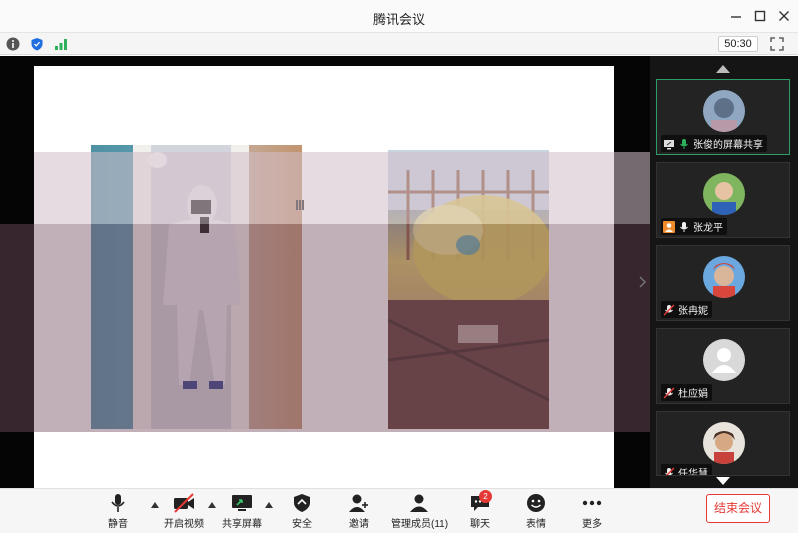  I want to click on mic-on-icon, so click(684, 143).